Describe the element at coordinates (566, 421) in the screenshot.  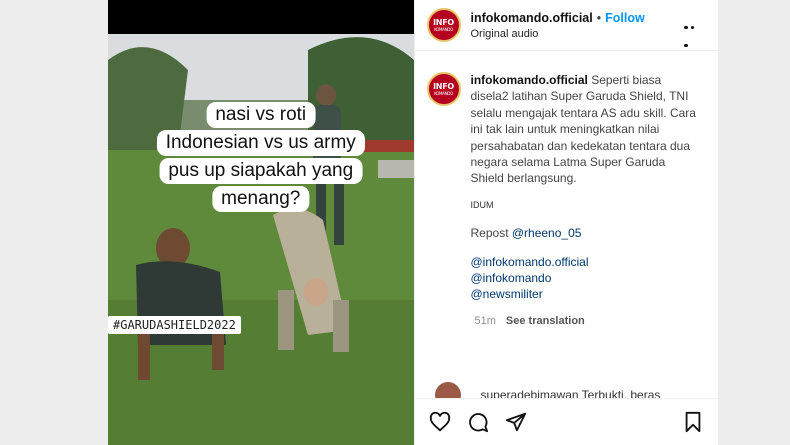
I see `action-bar` at that location.